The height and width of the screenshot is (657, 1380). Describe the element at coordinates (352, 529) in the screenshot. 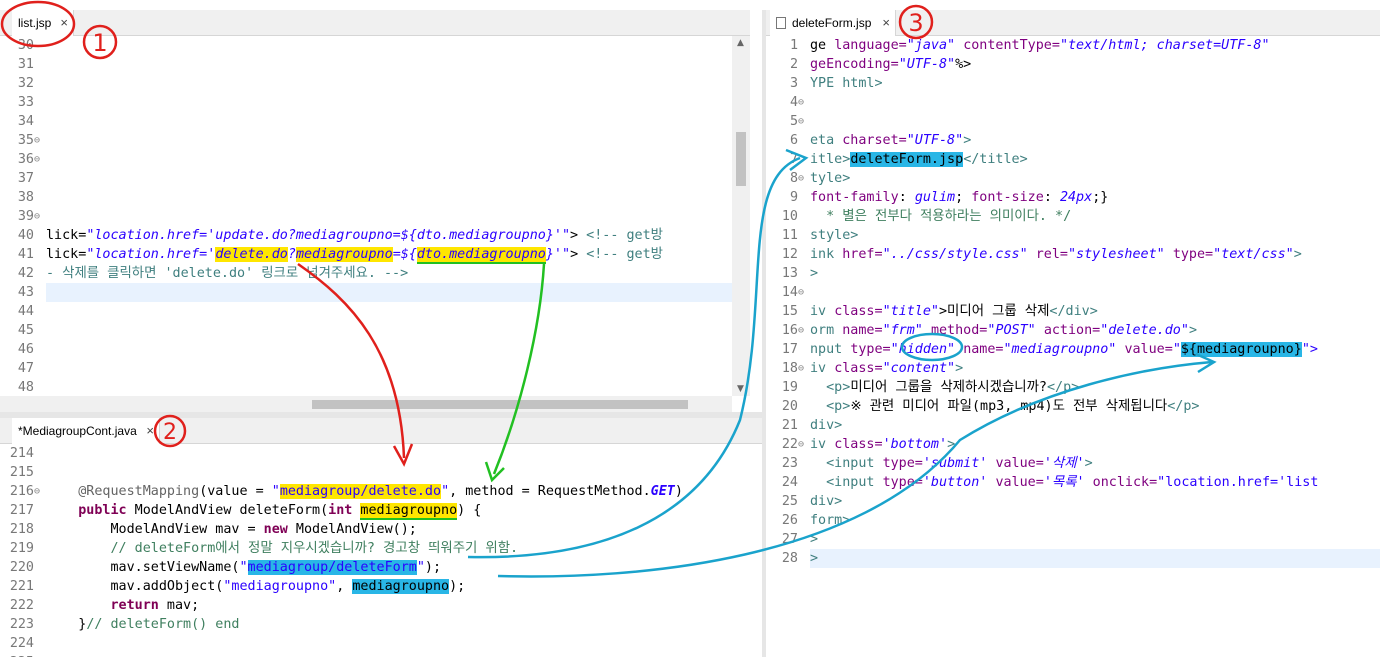

I see `code-token: ModelAndView();` at that location.